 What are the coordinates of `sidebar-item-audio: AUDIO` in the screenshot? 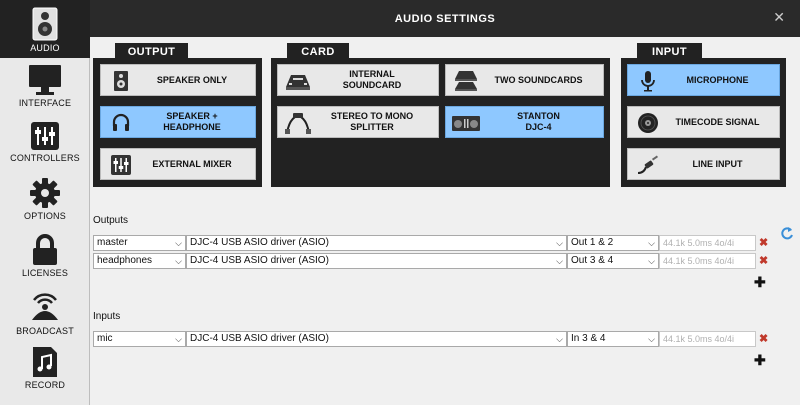 It's located at (45, 29).